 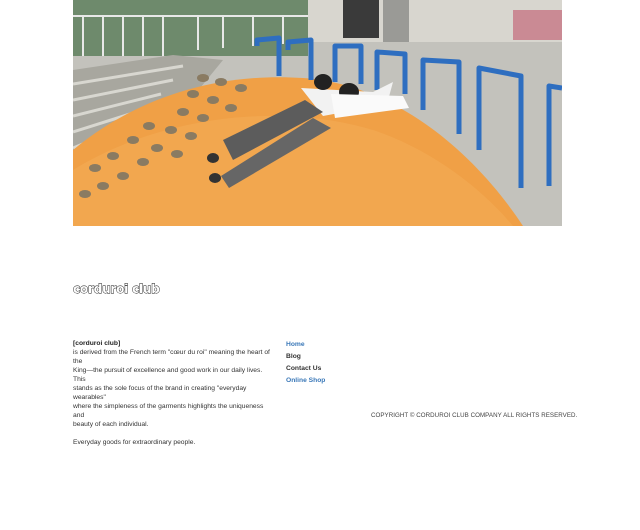 I want to click on footer-nav: Home Blog Contact Us Online Shop, so click(x=305, y=364).